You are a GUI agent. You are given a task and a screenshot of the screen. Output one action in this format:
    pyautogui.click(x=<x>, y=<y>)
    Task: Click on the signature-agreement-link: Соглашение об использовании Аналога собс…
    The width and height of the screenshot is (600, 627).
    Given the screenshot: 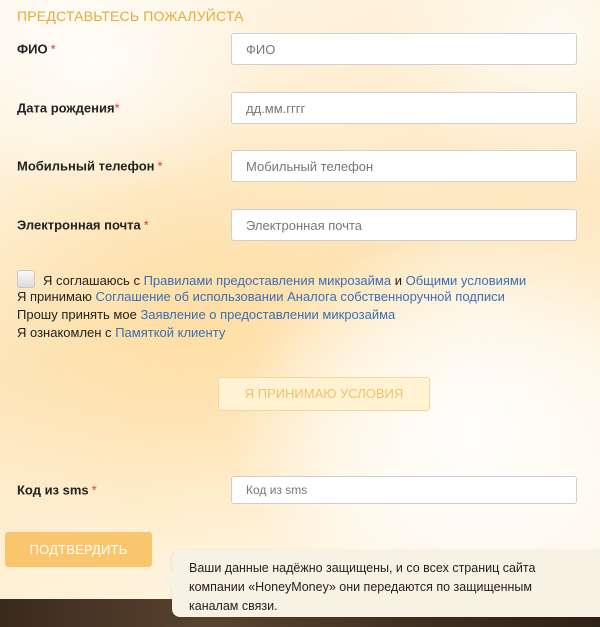 What is the action you would take?
    pyautogui.click(x=300, y=296)
    